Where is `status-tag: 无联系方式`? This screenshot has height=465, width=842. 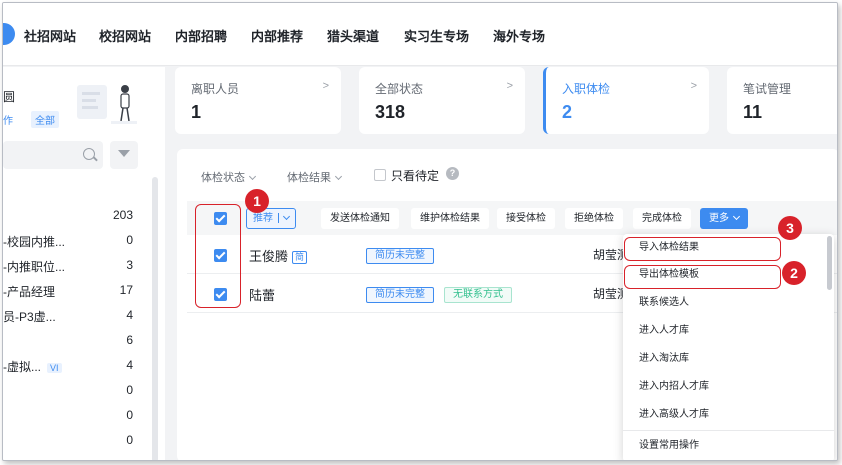 status-tag: 无联系方式 is located at coordinates (478, 295).